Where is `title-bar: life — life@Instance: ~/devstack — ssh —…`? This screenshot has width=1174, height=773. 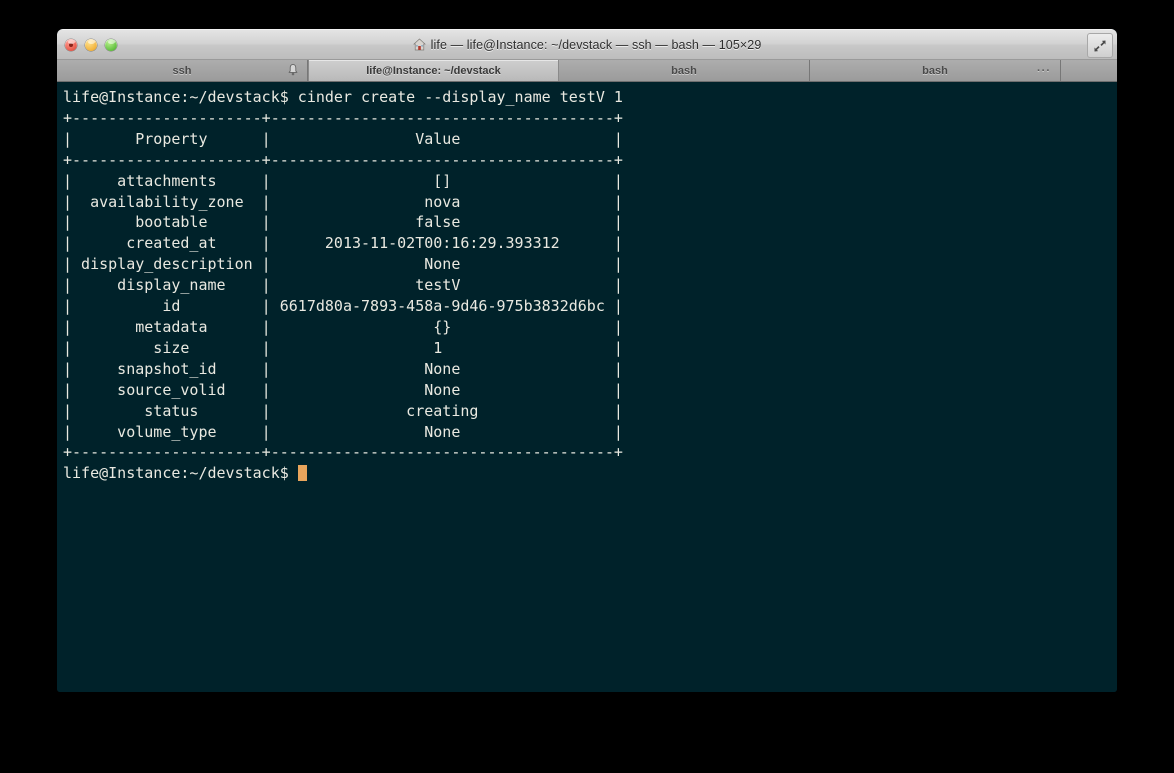
title-bar: life — life@Instance: ~/devstack — ssh —… is located at coordinates (587, 44).